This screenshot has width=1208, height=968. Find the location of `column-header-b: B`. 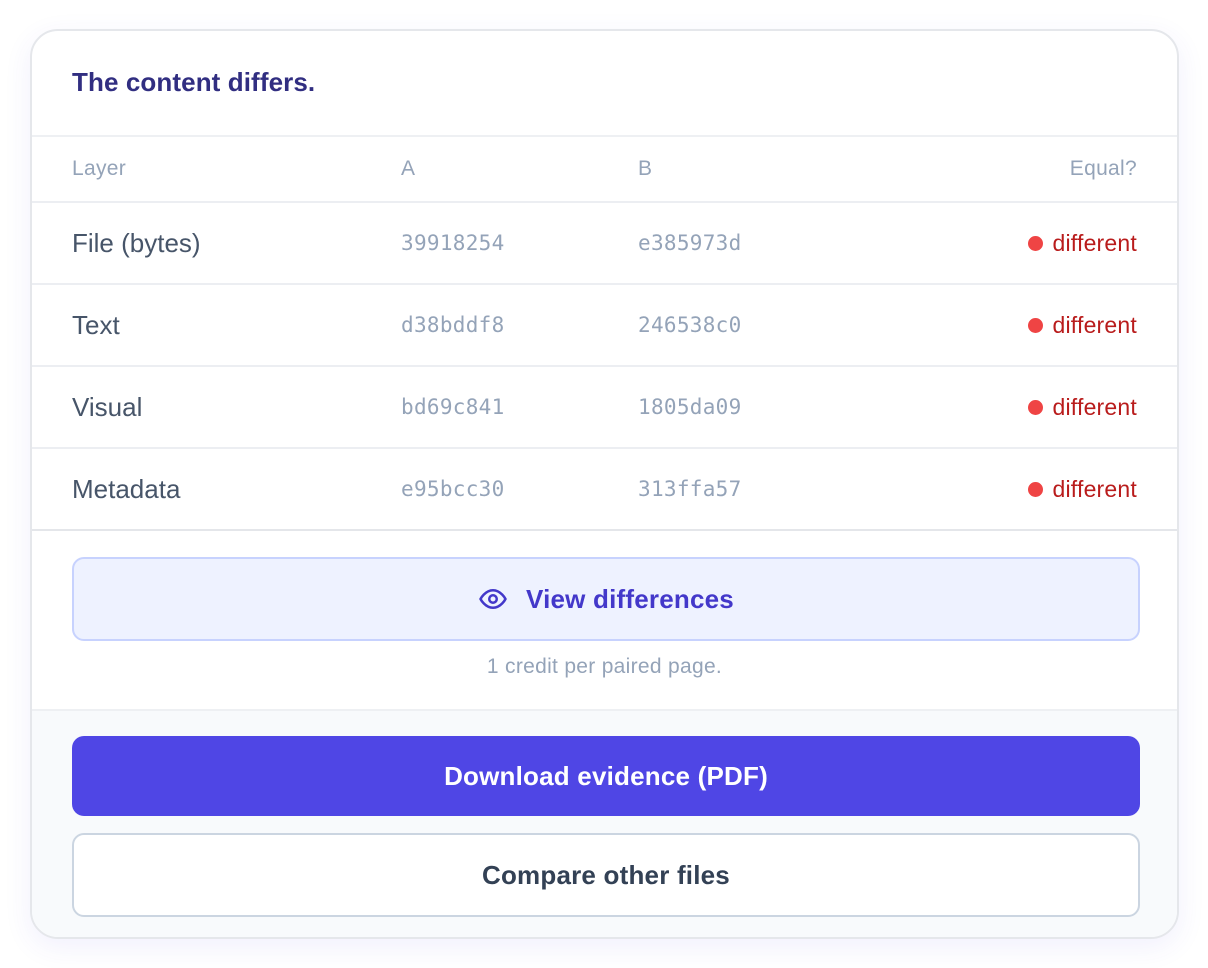

column-header-b: B is located at coordinates (645, 168).